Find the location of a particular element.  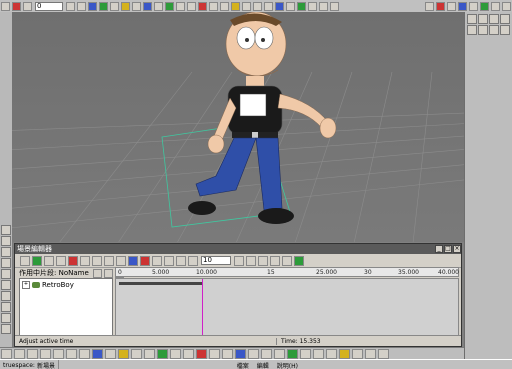

cut-icon is located at coordinates (73, 260).